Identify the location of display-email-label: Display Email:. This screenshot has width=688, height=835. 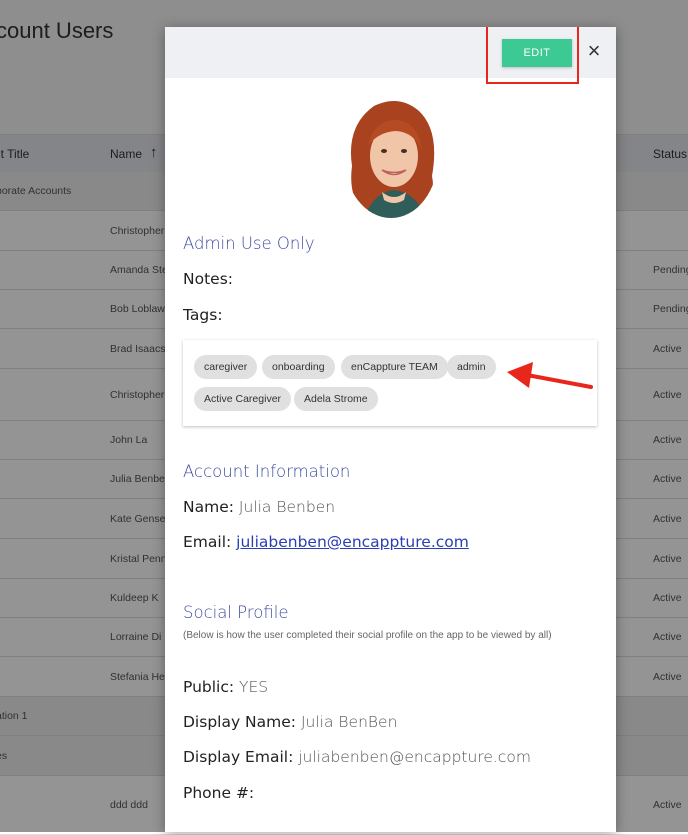
(241, 757).